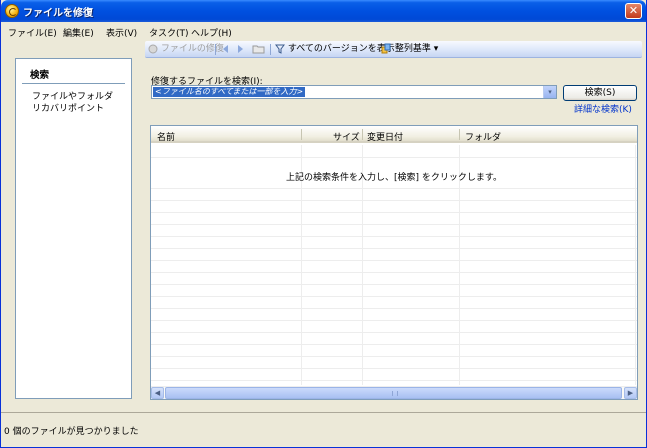  What do you see at coordinates (186, 49) in the screenshot?
I see `repair-files-button: ファイルの修復` at bounding box center [186, 49].